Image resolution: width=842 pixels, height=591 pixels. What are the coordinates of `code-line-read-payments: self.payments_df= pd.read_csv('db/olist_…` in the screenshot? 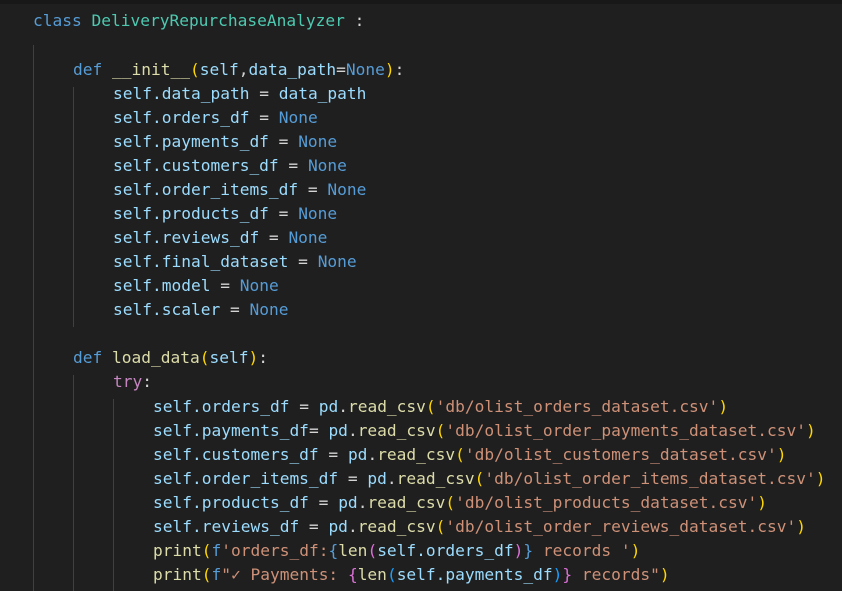 It's located at (484, 431).